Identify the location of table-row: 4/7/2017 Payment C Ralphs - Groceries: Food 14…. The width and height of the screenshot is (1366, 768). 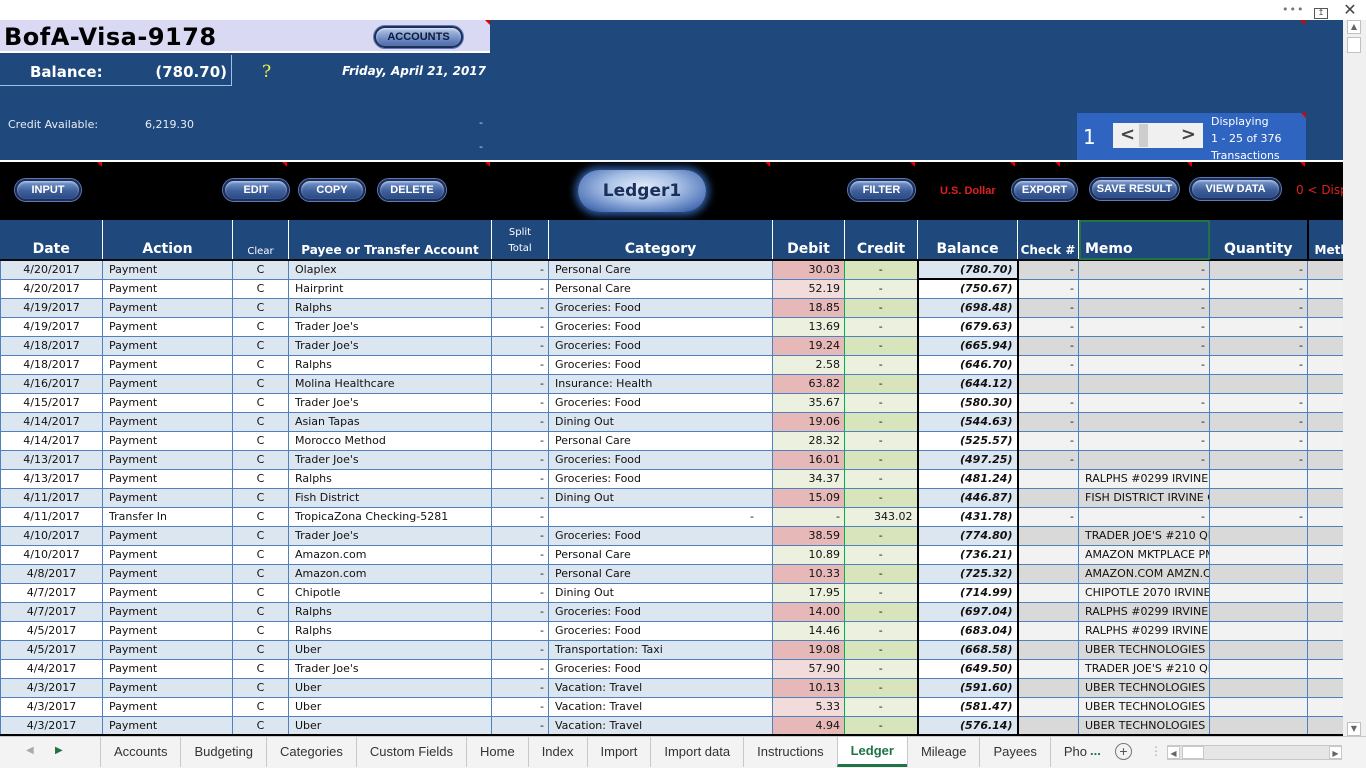
(671, 611).